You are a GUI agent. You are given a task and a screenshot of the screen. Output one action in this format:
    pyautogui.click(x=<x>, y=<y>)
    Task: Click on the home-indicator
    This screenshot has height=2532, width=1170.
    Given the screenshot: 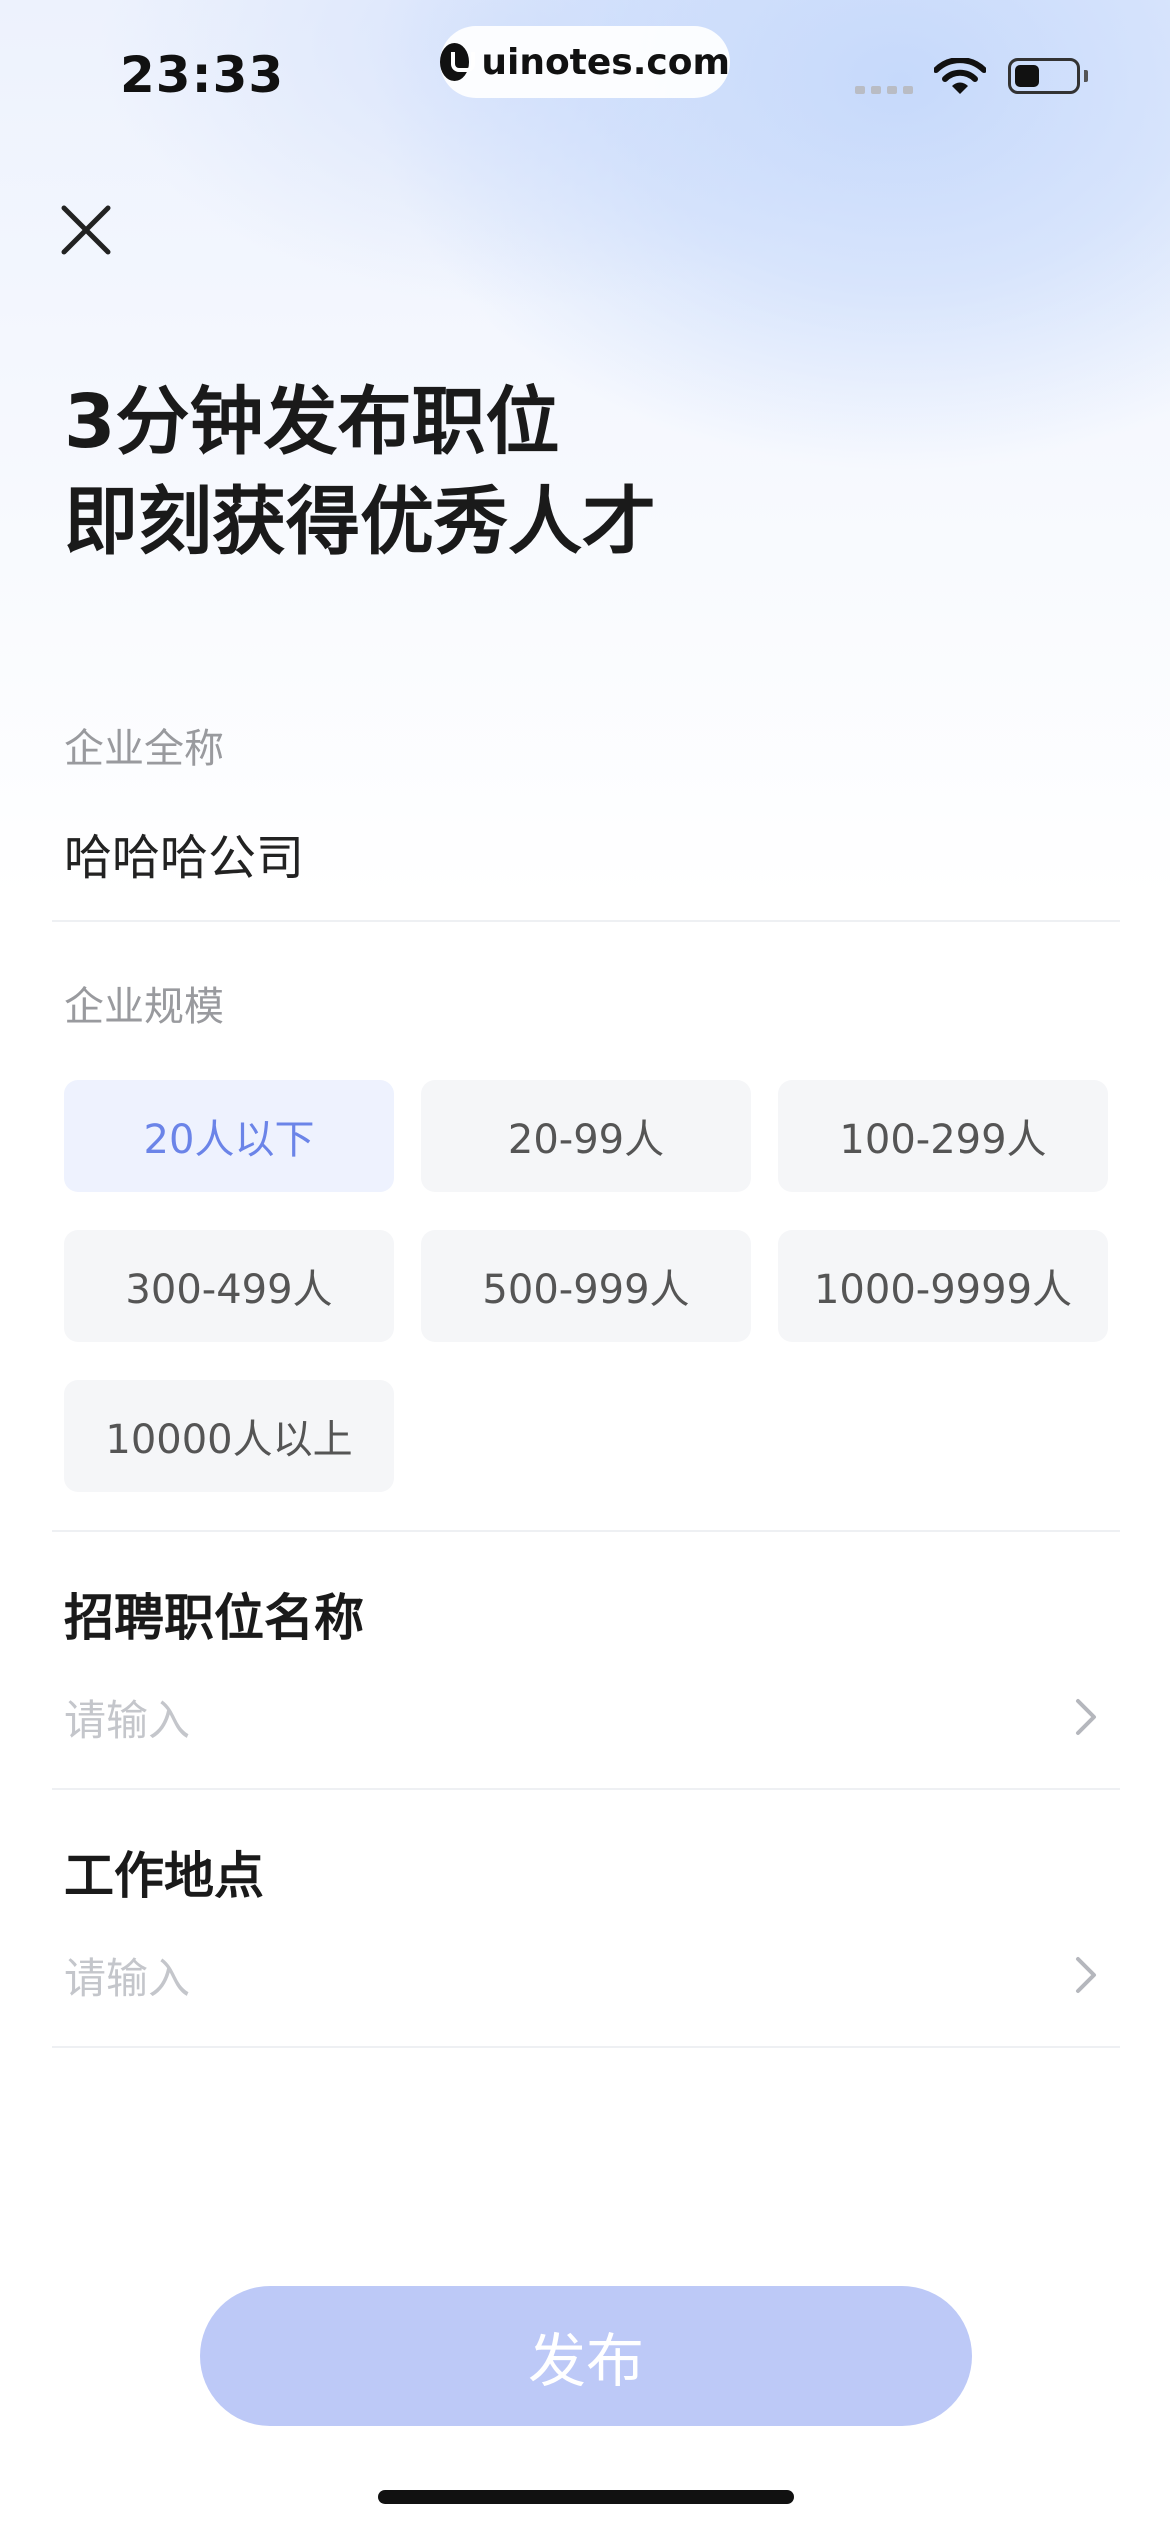 What is the action you would take?
    pyautogui.click(x=586, y=2497)
    